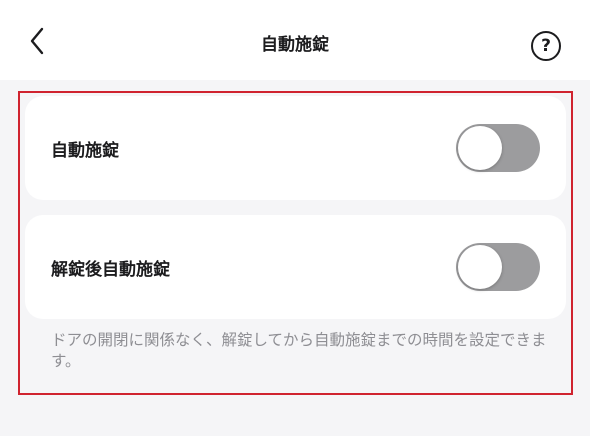  I want to click on page-title: 自動施錠, so click(295, 45).